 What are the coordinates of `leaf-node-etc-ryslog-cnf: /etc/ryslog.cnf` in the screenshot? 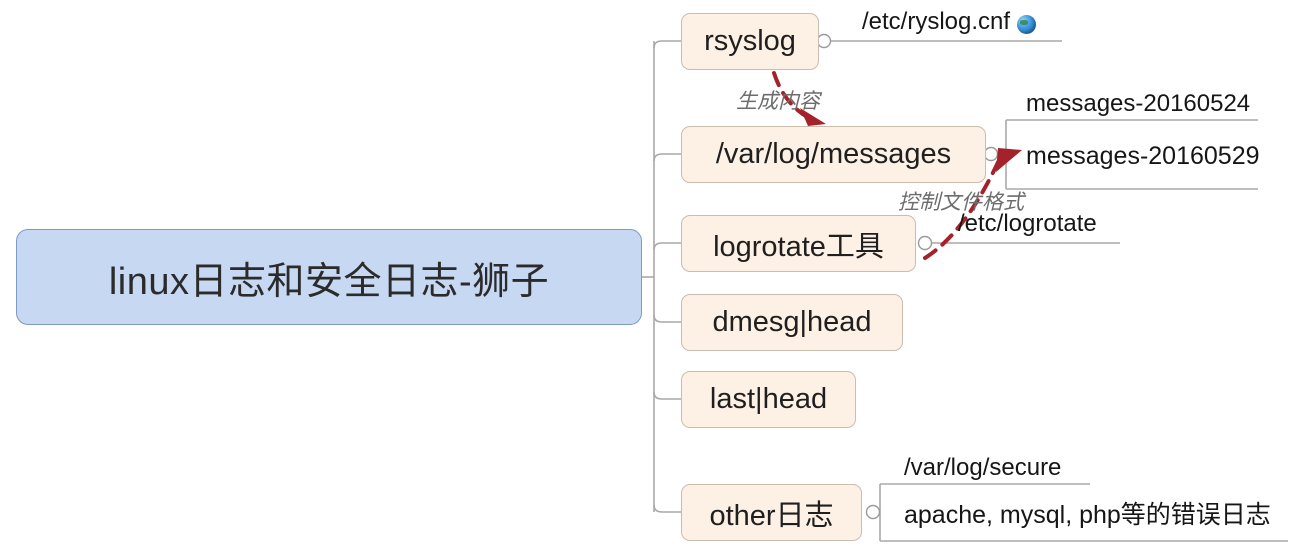 It's located at (968, 22).